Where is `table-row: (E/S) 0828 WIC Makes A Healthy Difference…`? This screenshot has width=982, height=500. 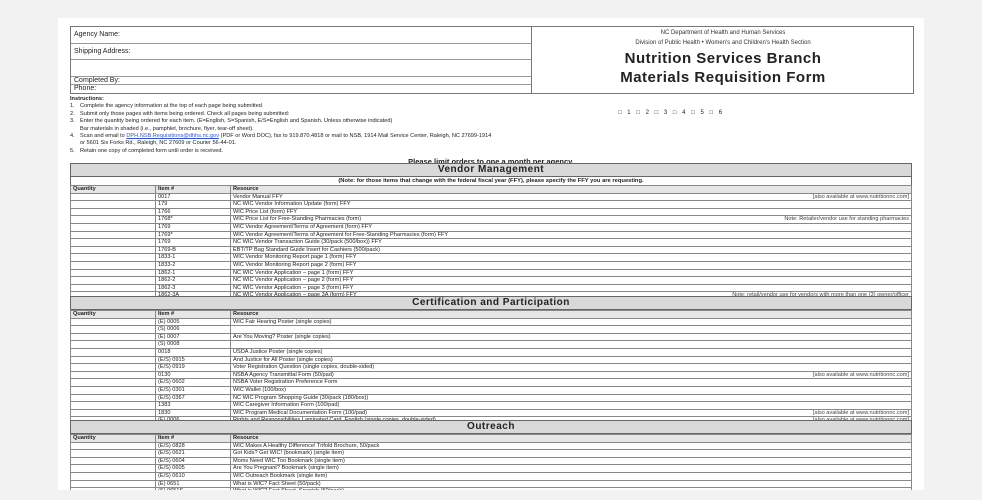 table-row: (E/S) 0828 WIC Makes A Healthy Difference… is located at coordinates (491, 446).